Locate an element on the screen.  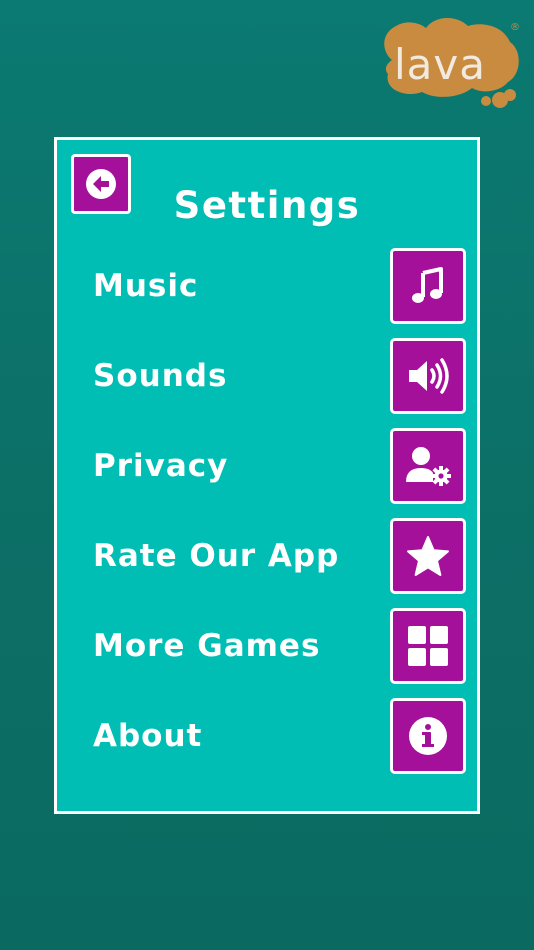
about-button is located at coordinates (428, 736).